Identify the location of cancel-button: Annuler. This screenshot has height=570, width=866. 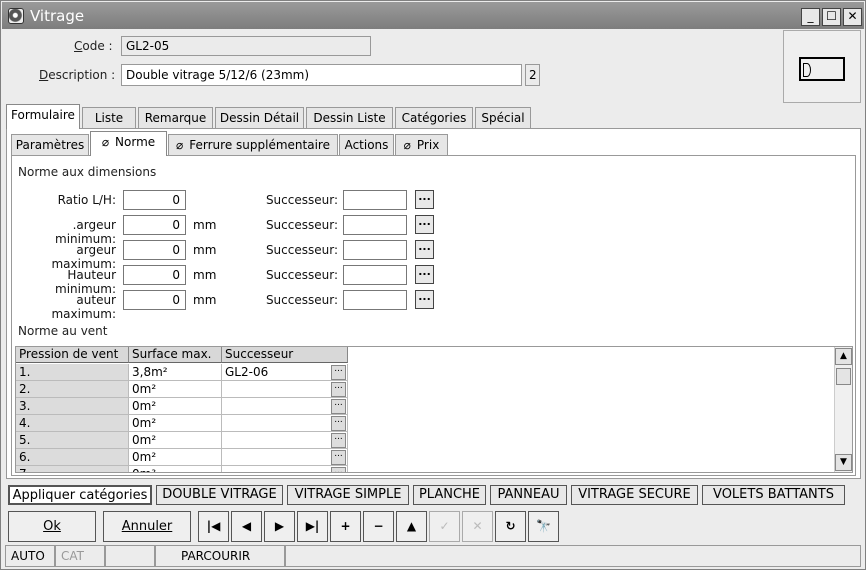
(147, 526).